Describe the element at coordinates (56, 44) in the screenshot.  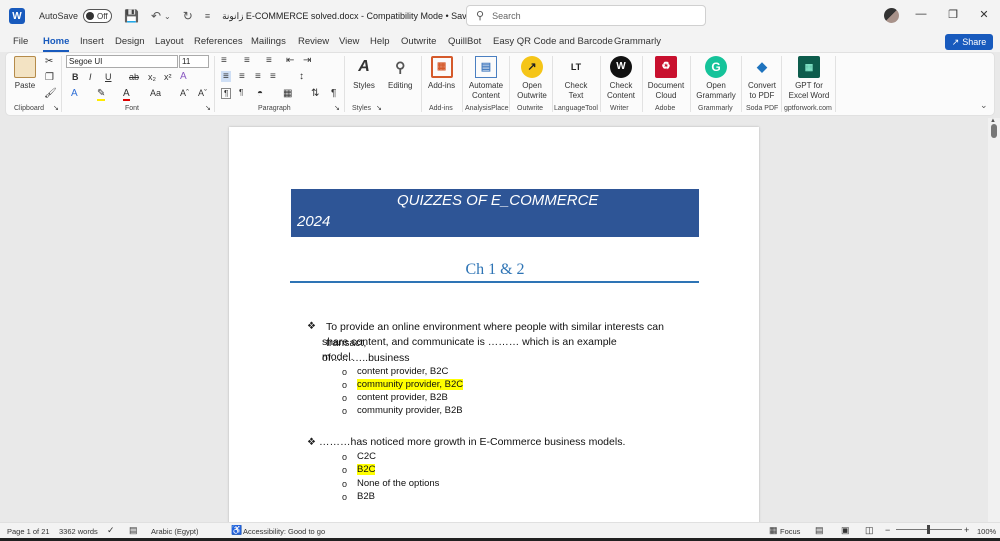
I see `tab-home: Home` at that location.